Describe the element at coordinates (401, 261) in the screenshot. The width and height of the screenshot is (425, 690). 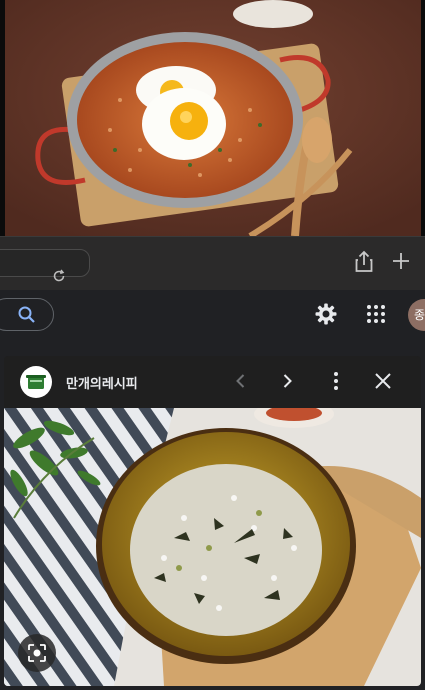
I see `plus-icon` at that location.